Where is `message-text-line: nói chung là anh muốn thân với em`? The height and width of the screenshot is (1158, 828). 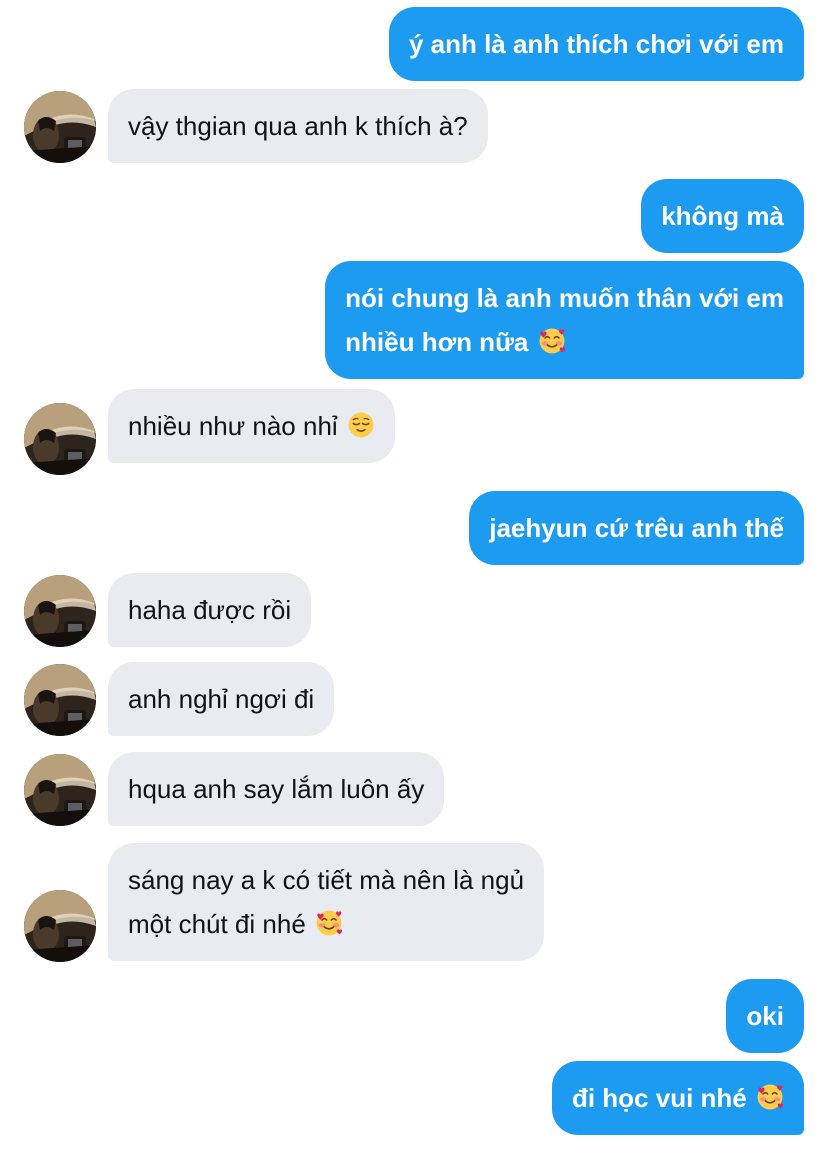
message-text-line: nói chung là anh muốn thân với em is located at coordinates (564, 298).